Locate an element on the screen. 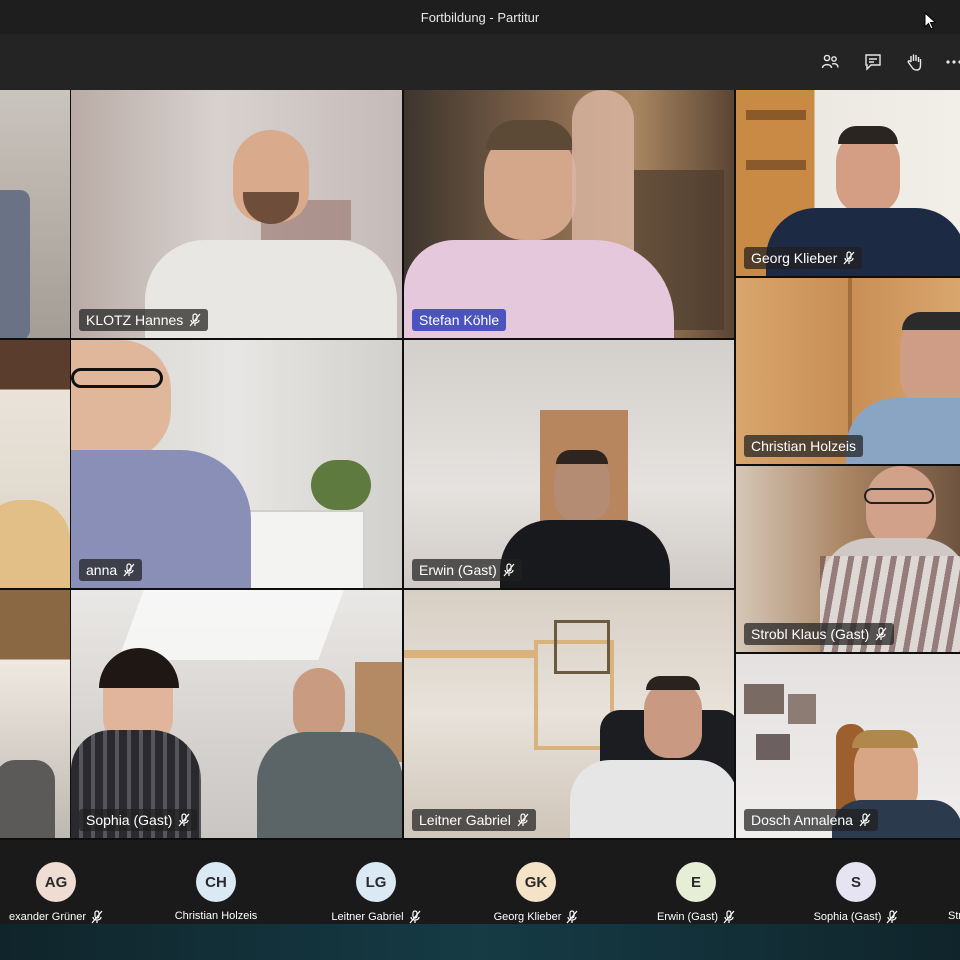  strip-participant: E Erwin (Gast) is located at coordinates (696, 882).